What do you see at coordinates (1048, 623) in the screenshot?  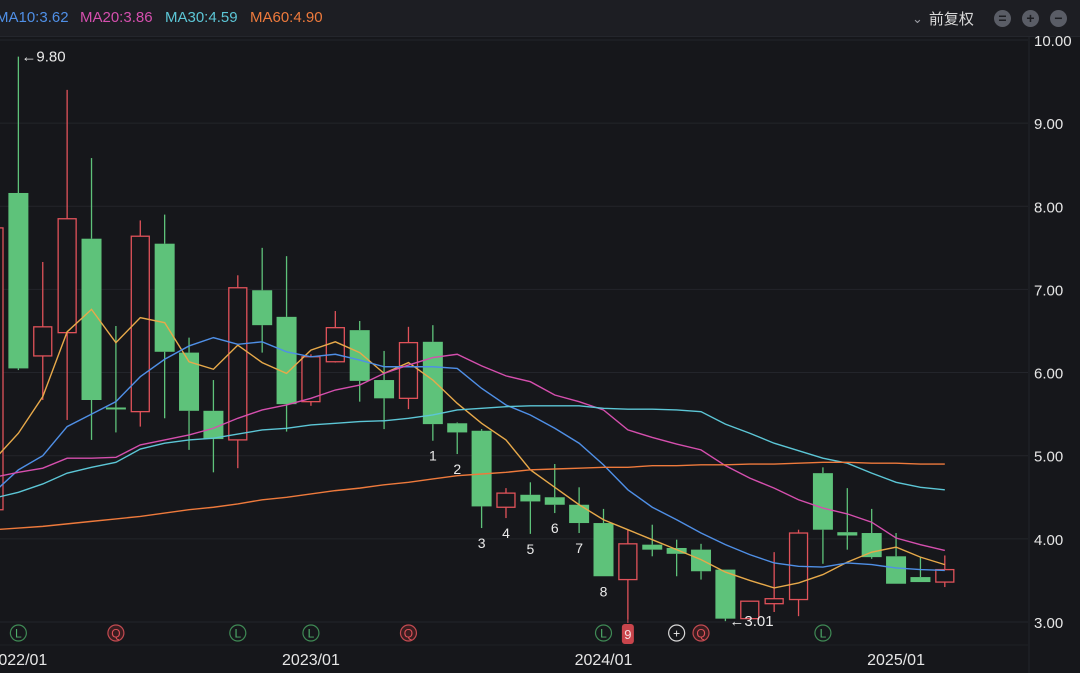 I see `y-tick-label: 3.00` at bounding box center [1048, 623].